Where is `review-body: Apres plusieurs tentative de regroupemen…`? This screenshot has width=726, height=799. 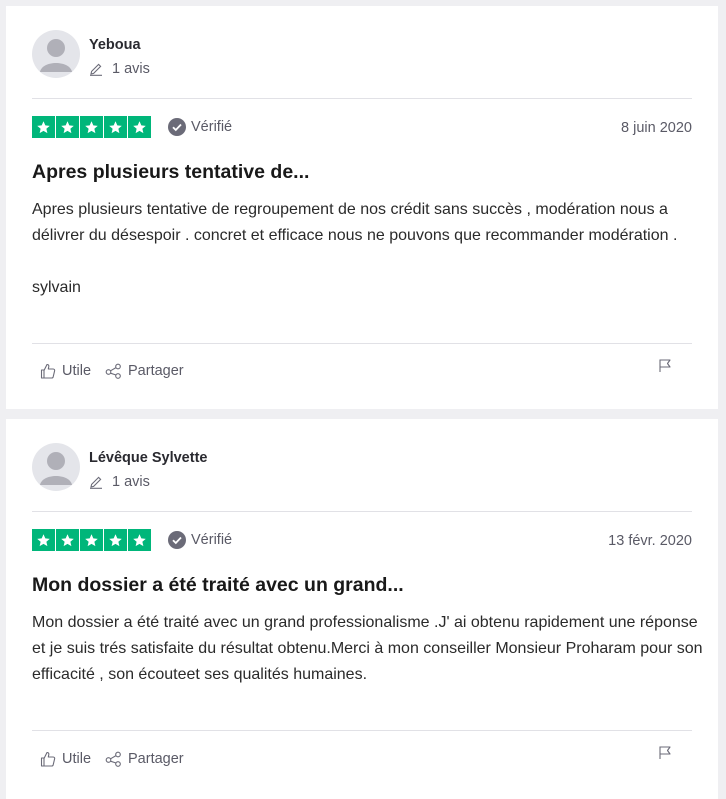
review-body: Apres plusieurs tentative de regroupemen… is located at coordinates (372, 249).